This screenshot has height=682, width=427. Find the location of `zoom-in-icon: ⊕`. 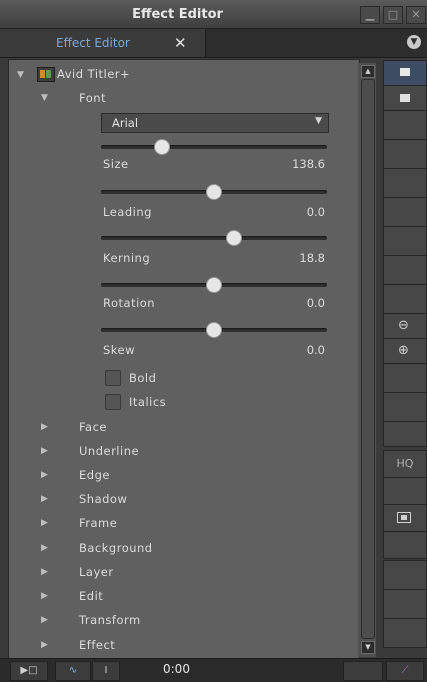

zoom-in-icon: ⊕ is located at coordinates (403, 350).